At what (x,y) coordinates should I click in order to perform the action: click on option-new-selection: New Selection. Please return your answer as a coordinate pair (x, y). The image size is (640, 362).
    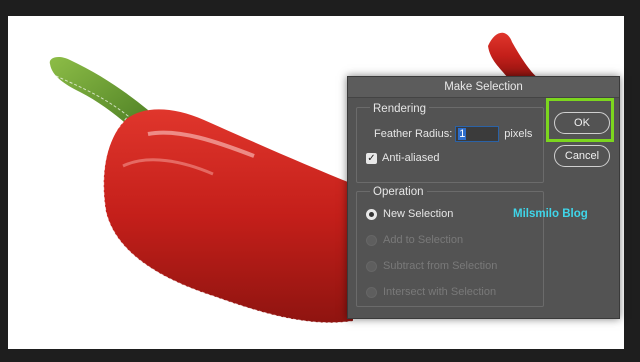
    Looking at the image, I should click on (409, 214).